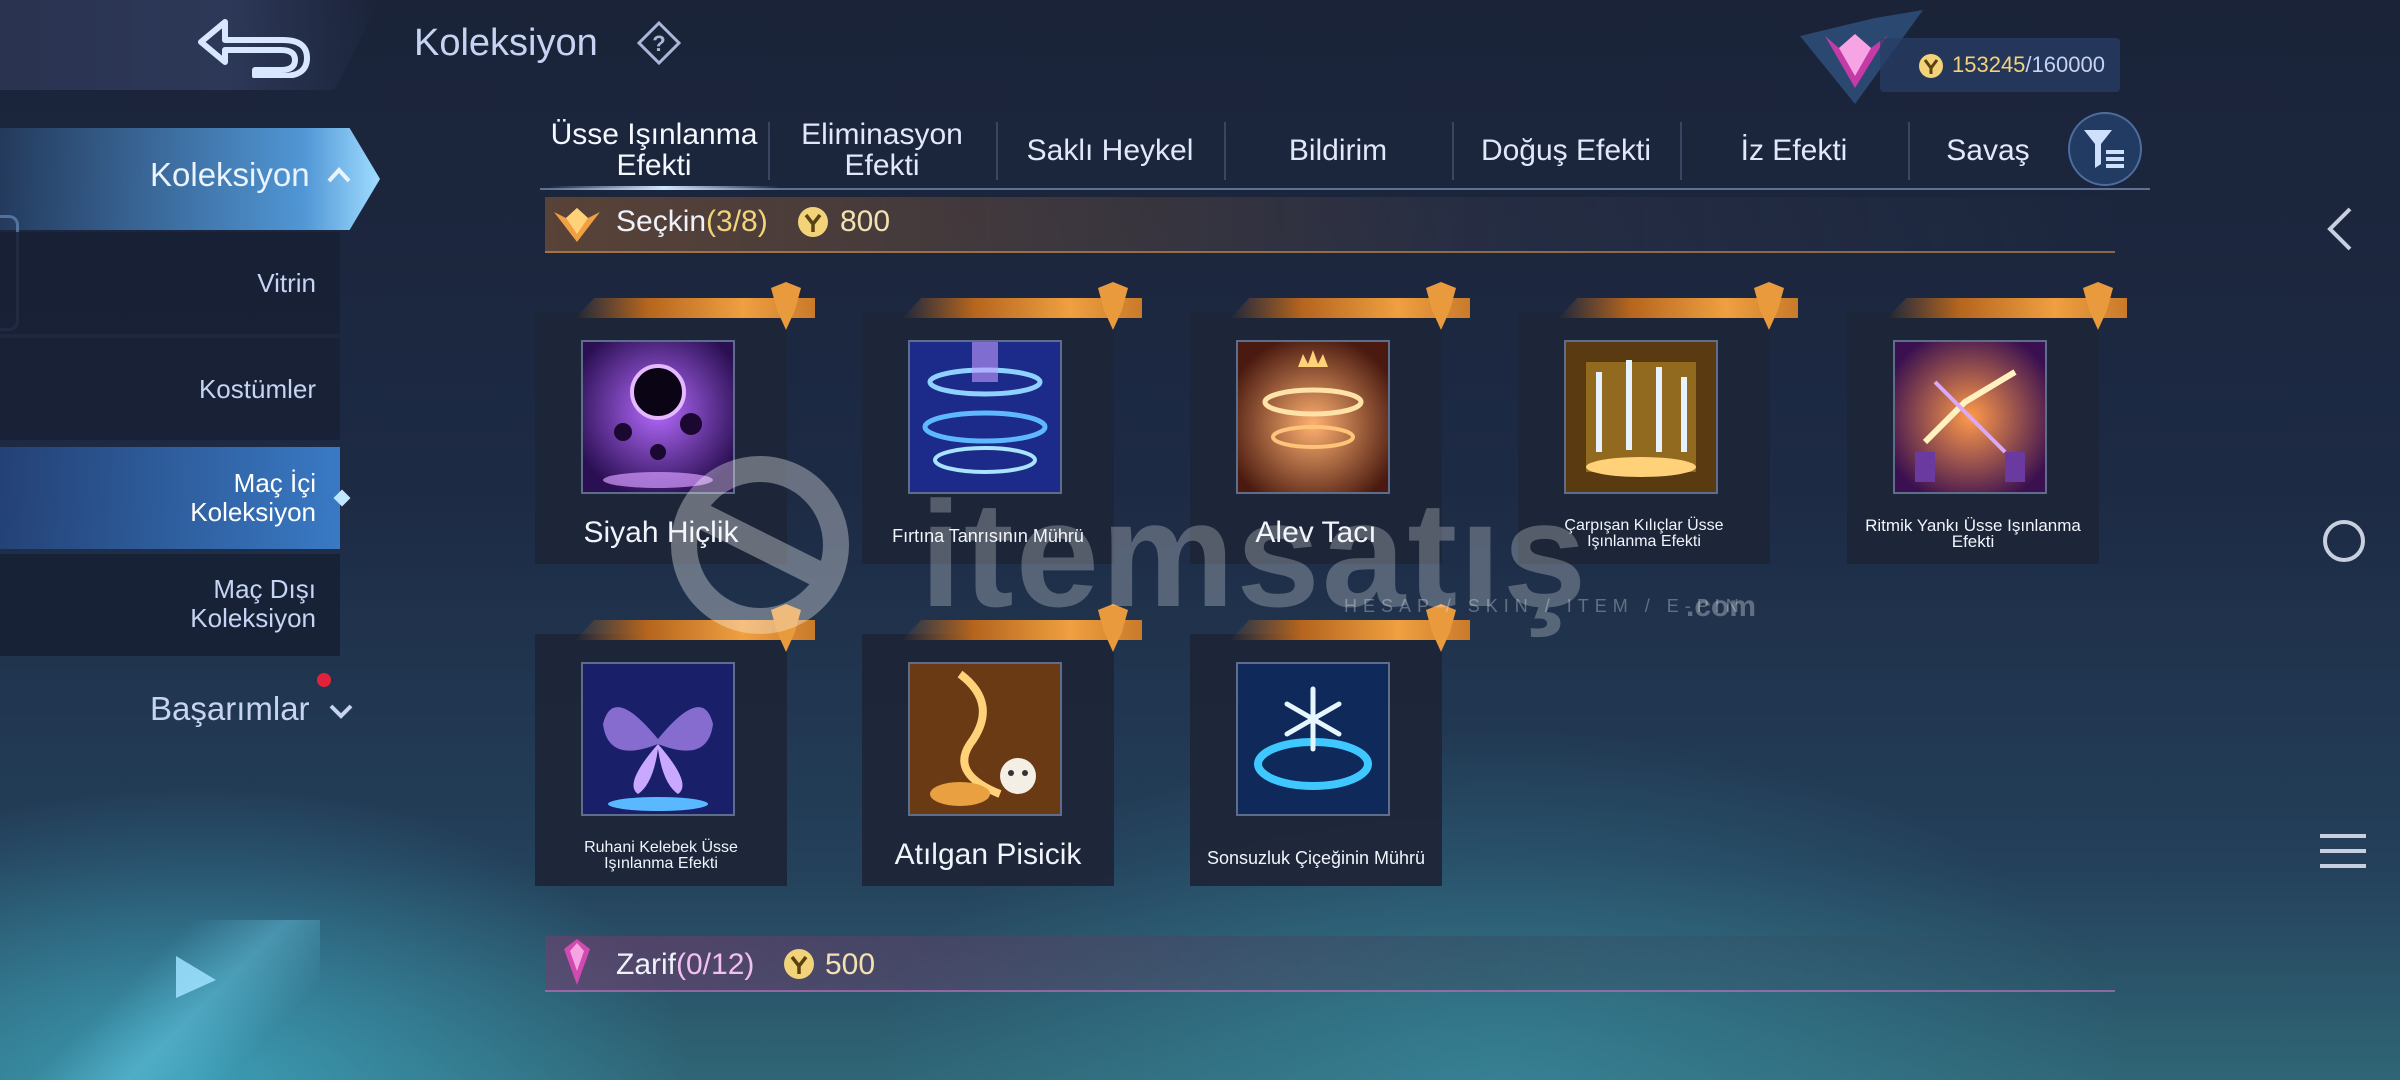 This screenshot has height=1080, width=2400. Describe the element at coordinates (190, 45) in the screenshot. I see `back-button` at that location.